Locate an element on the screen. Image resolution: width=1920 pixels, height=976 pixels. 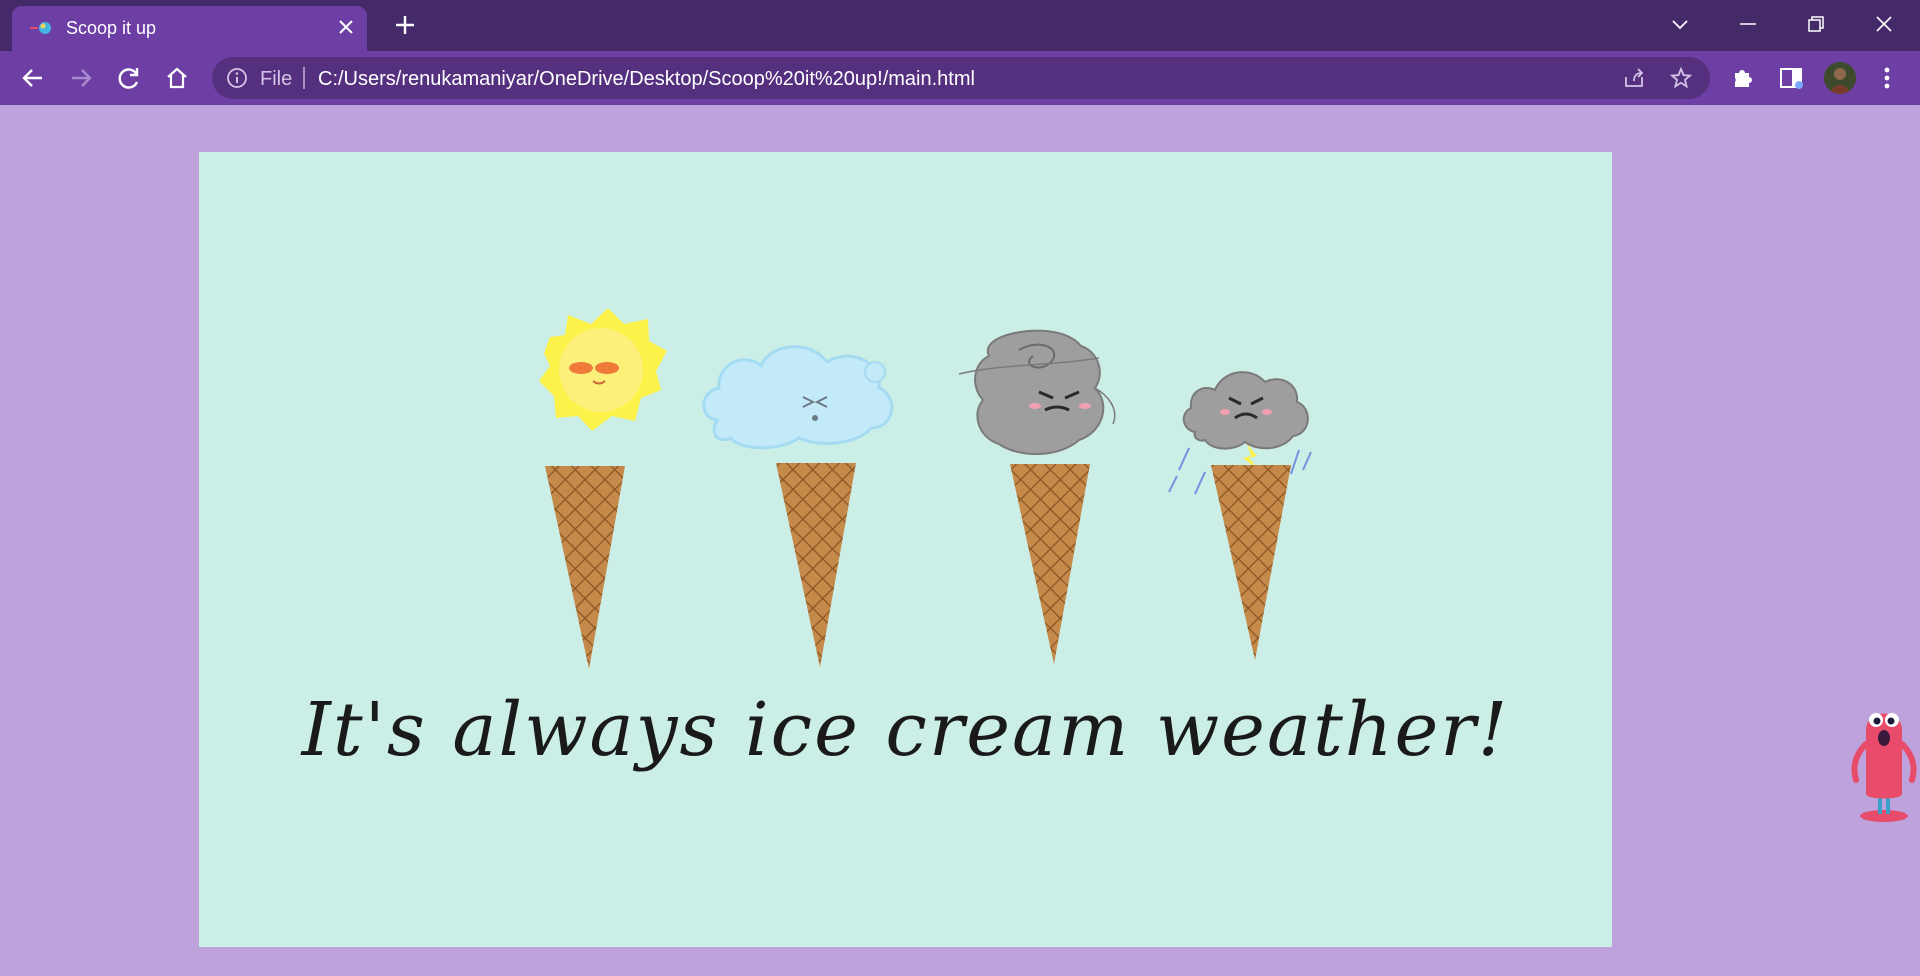
extensions-puzzle-icon is located at coordinates (1743, 78).